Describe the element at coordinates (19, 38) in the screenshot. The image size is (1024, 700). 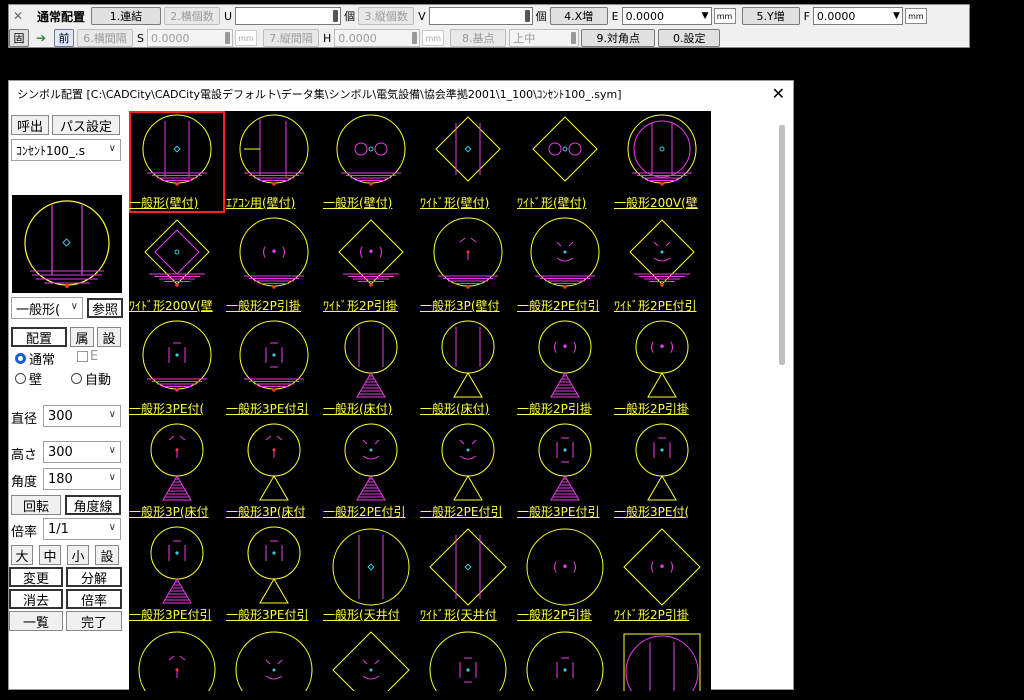
I see `kotei-button: 固` at that location.